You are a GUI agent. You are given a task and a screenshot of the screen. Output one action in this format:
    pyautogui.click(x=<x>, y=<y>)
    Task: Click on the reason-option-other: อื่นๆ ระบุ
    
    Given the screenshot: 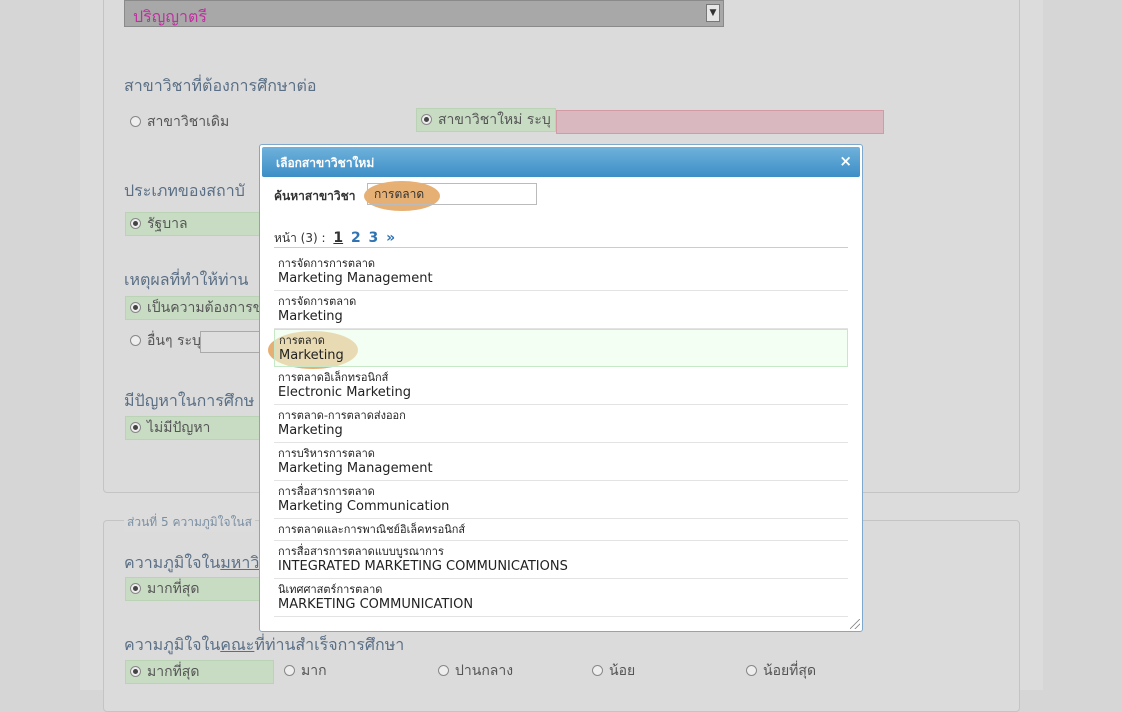 What is the action you would take?
    pyautogui.click(x=165, y=341)
    